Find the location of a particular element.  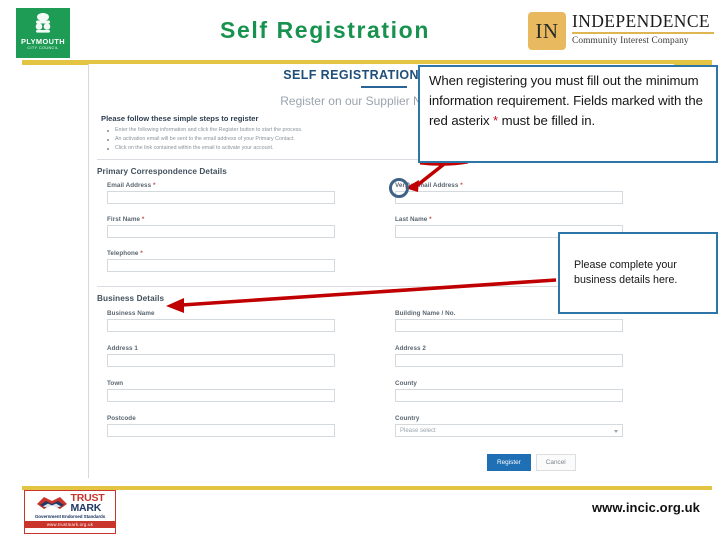

independence-name: INDEPENDENCE is located at coordinates (641, 21).